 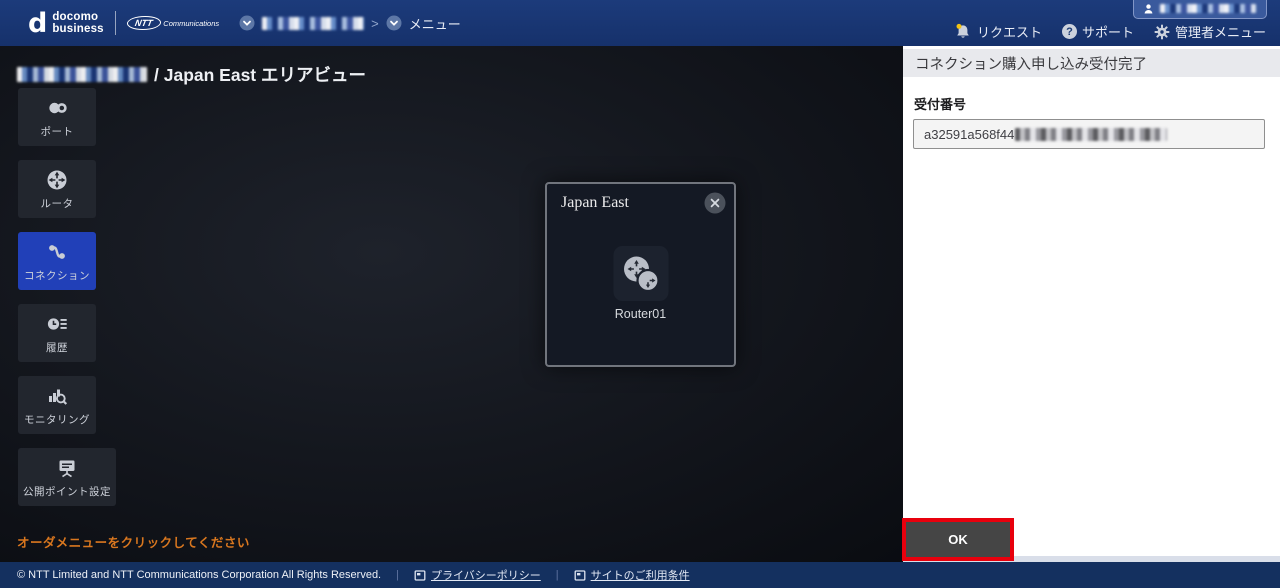 What do you see at coordinates (1009, 32) in the screenshot?
I see `request-label: リクエスト` at bounding box center [1009, 32].